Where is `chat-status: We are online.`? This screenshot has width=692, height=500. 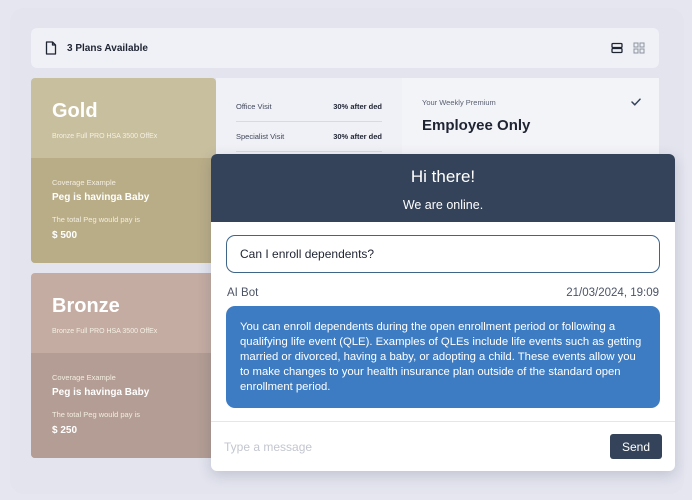
chat-status: We are online. is located at coordinates (443, 205).